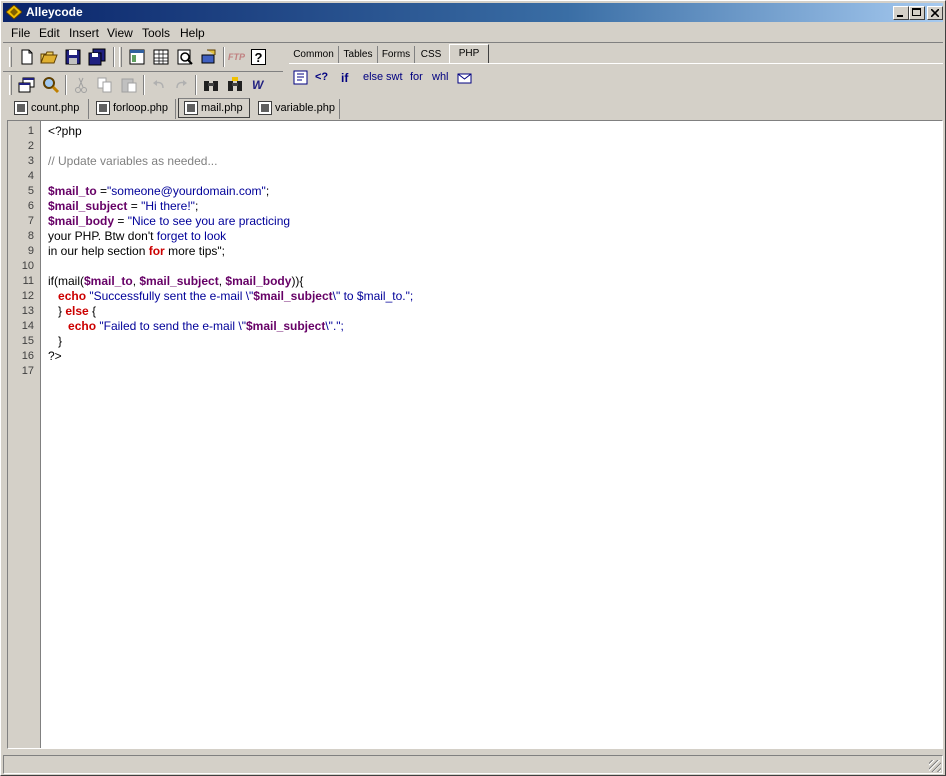 The height and width of the screenshot is (776, 946). What do you see at coordinates (195, 251) in the screenshot?
I see `code-token: more tips";` at bounding box center [195, 251].